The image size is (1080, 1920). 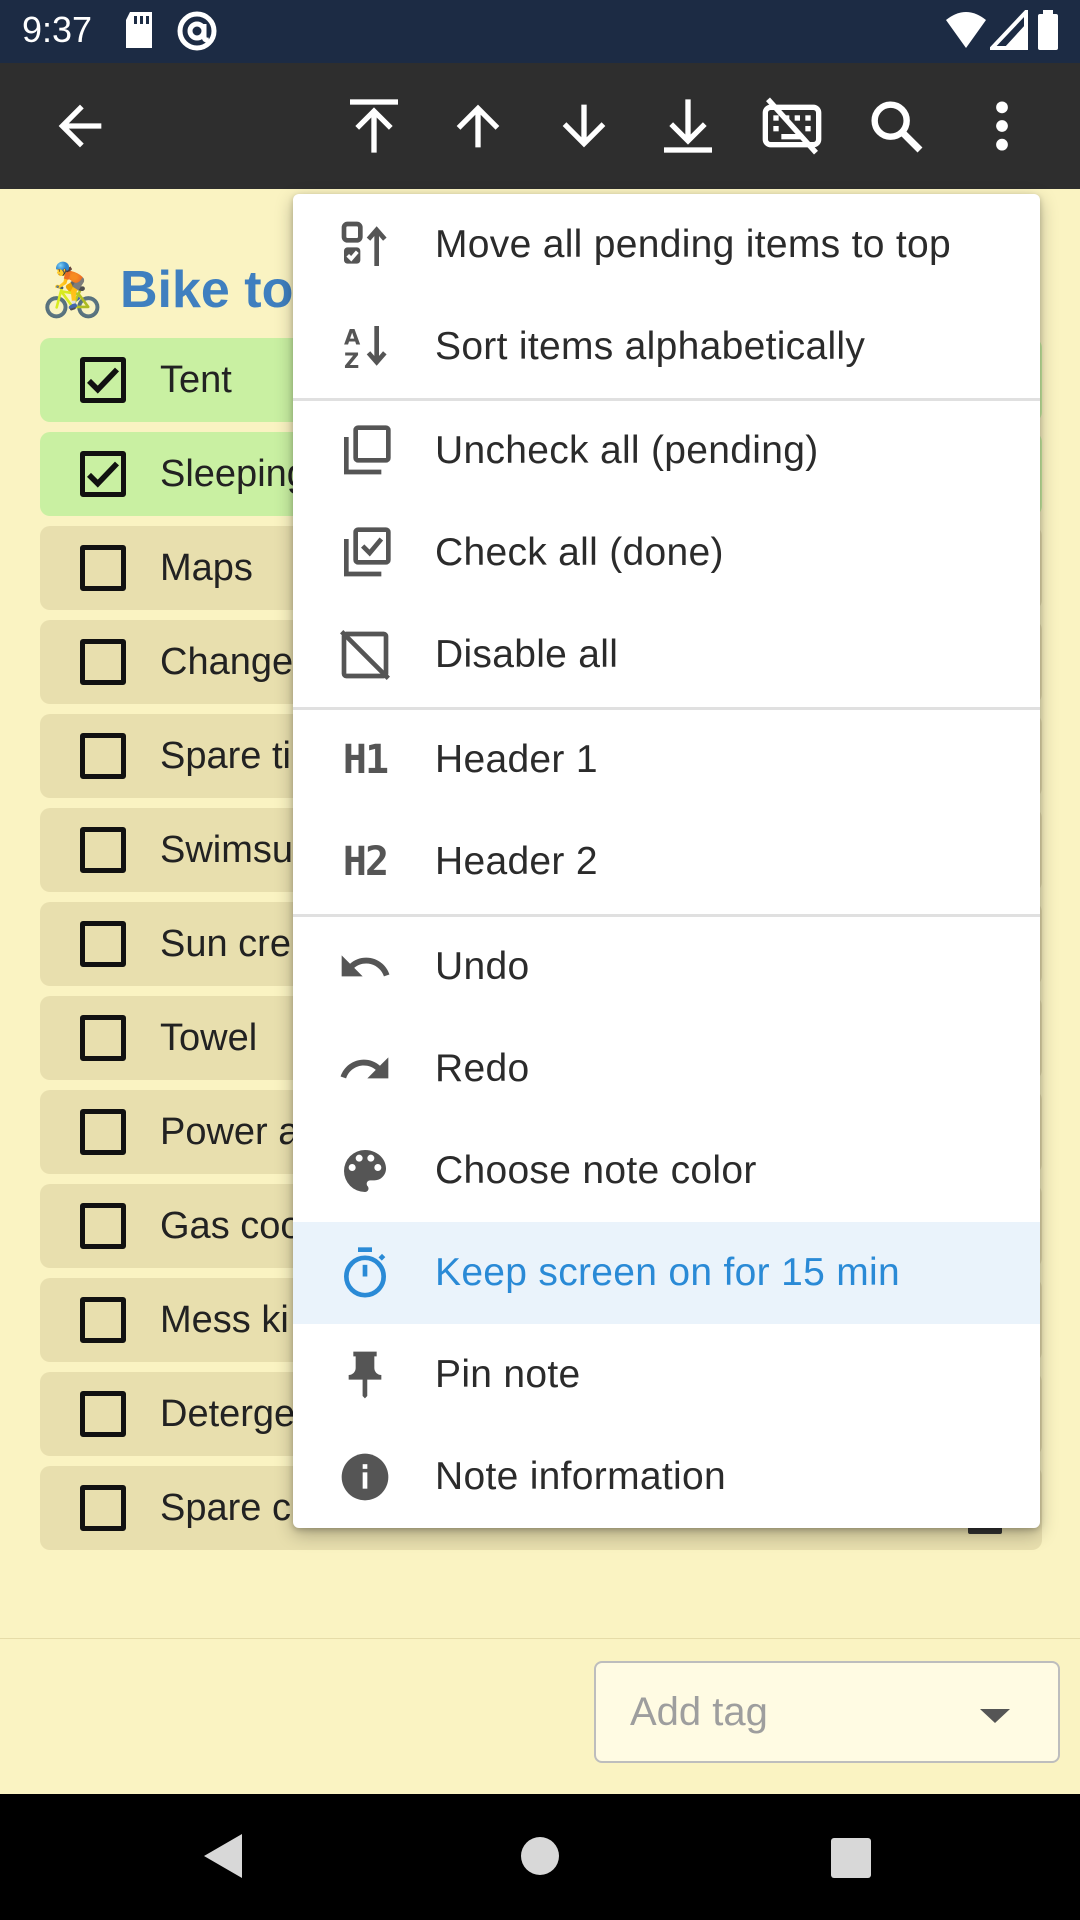 What do you see at coordinates (995, 1716) in the screenshot?
I see `dropdown-arrow-icon` at bounding box center [995, 1716].